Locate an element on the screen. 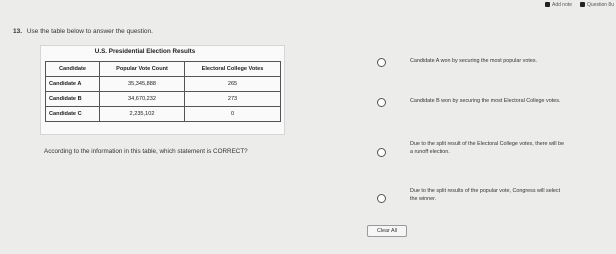 This screenshot has height=254, width=616. table-title: U.S. Presidential Election Results is located at coordinates (145, 51).